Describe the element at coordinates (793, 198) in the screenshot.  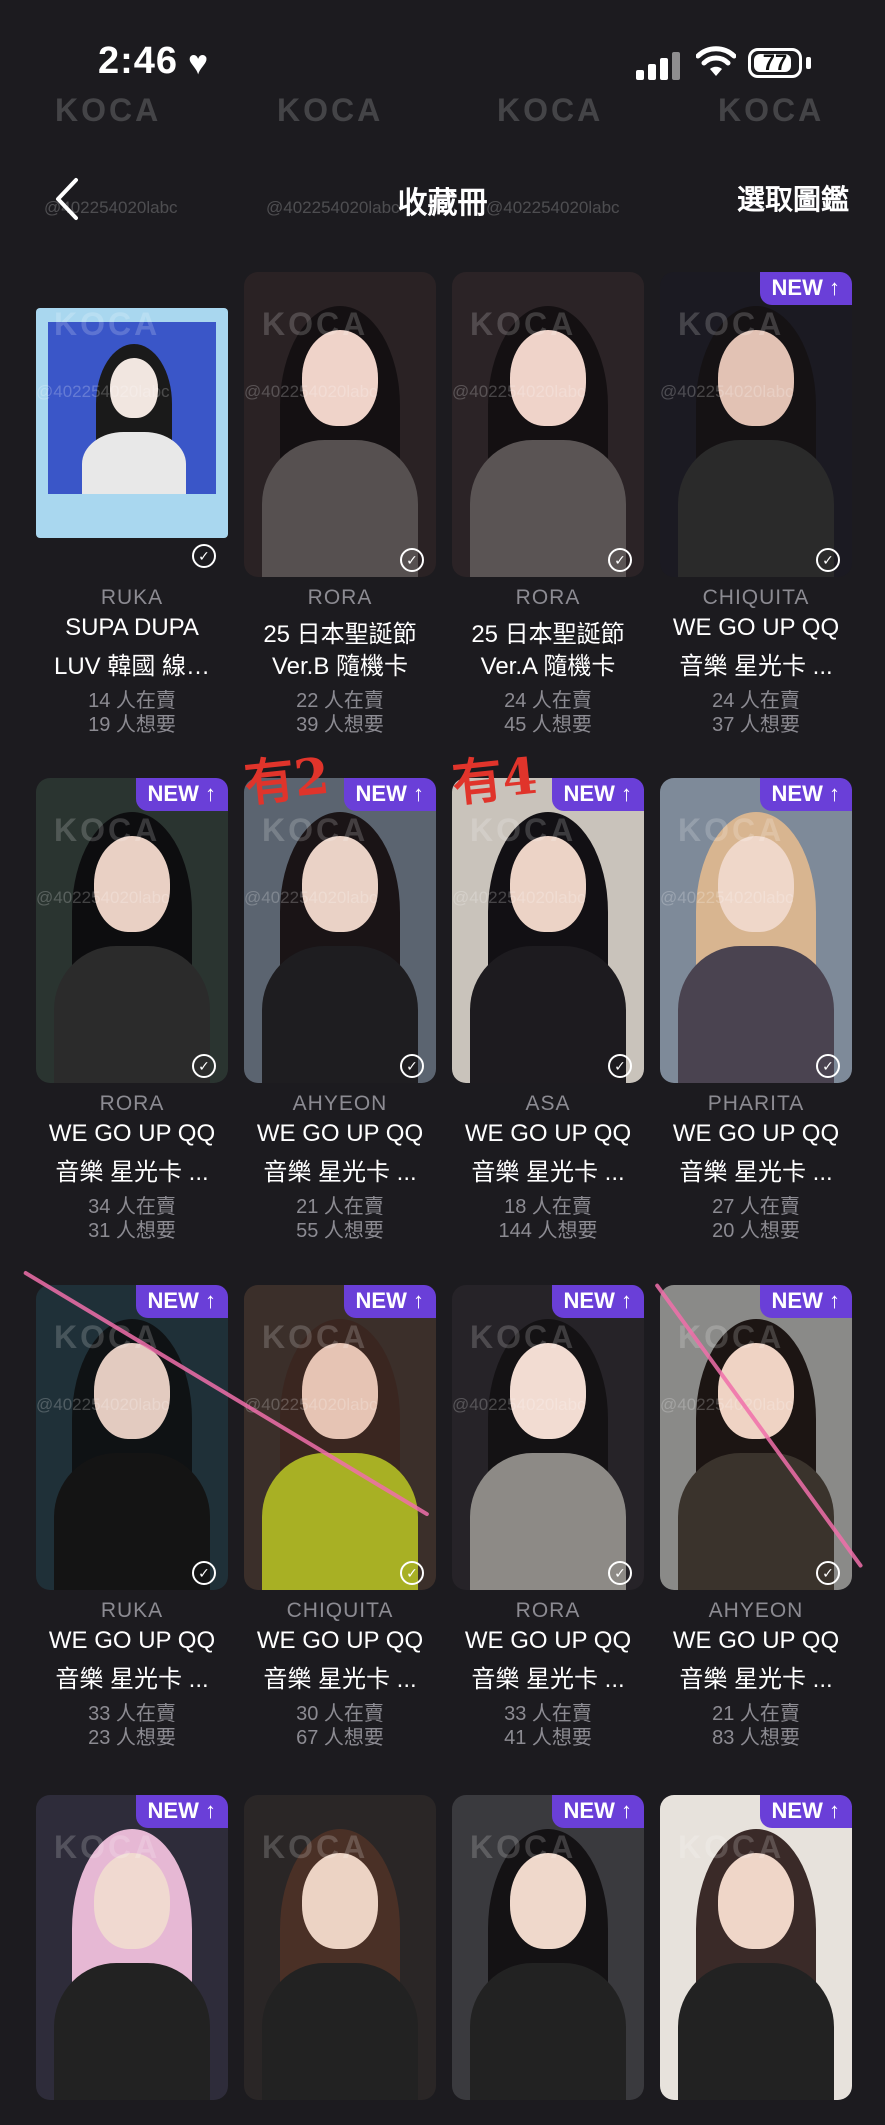
I see `select-collection-button: 選取圖鑑` at that location.